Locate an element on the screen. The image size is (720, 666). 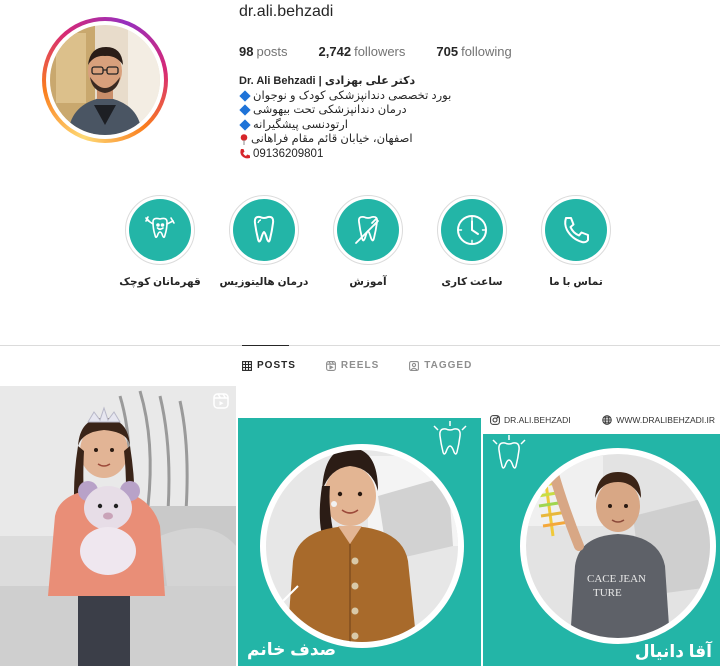
tagged-icon is located at coordinates (414, 365).